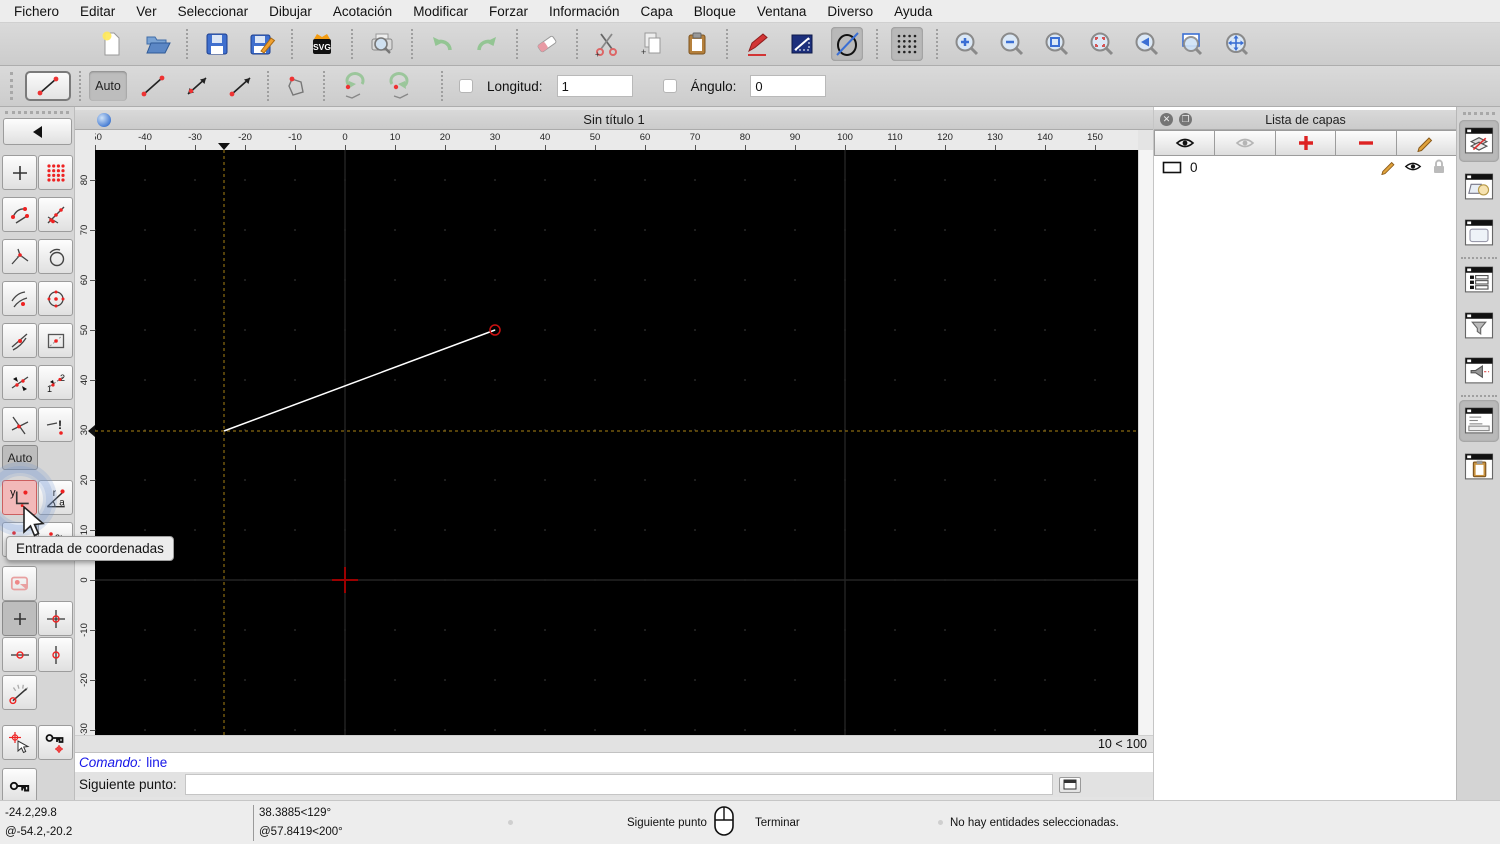  I want to click on snap-selected-button, so click(19, 742).